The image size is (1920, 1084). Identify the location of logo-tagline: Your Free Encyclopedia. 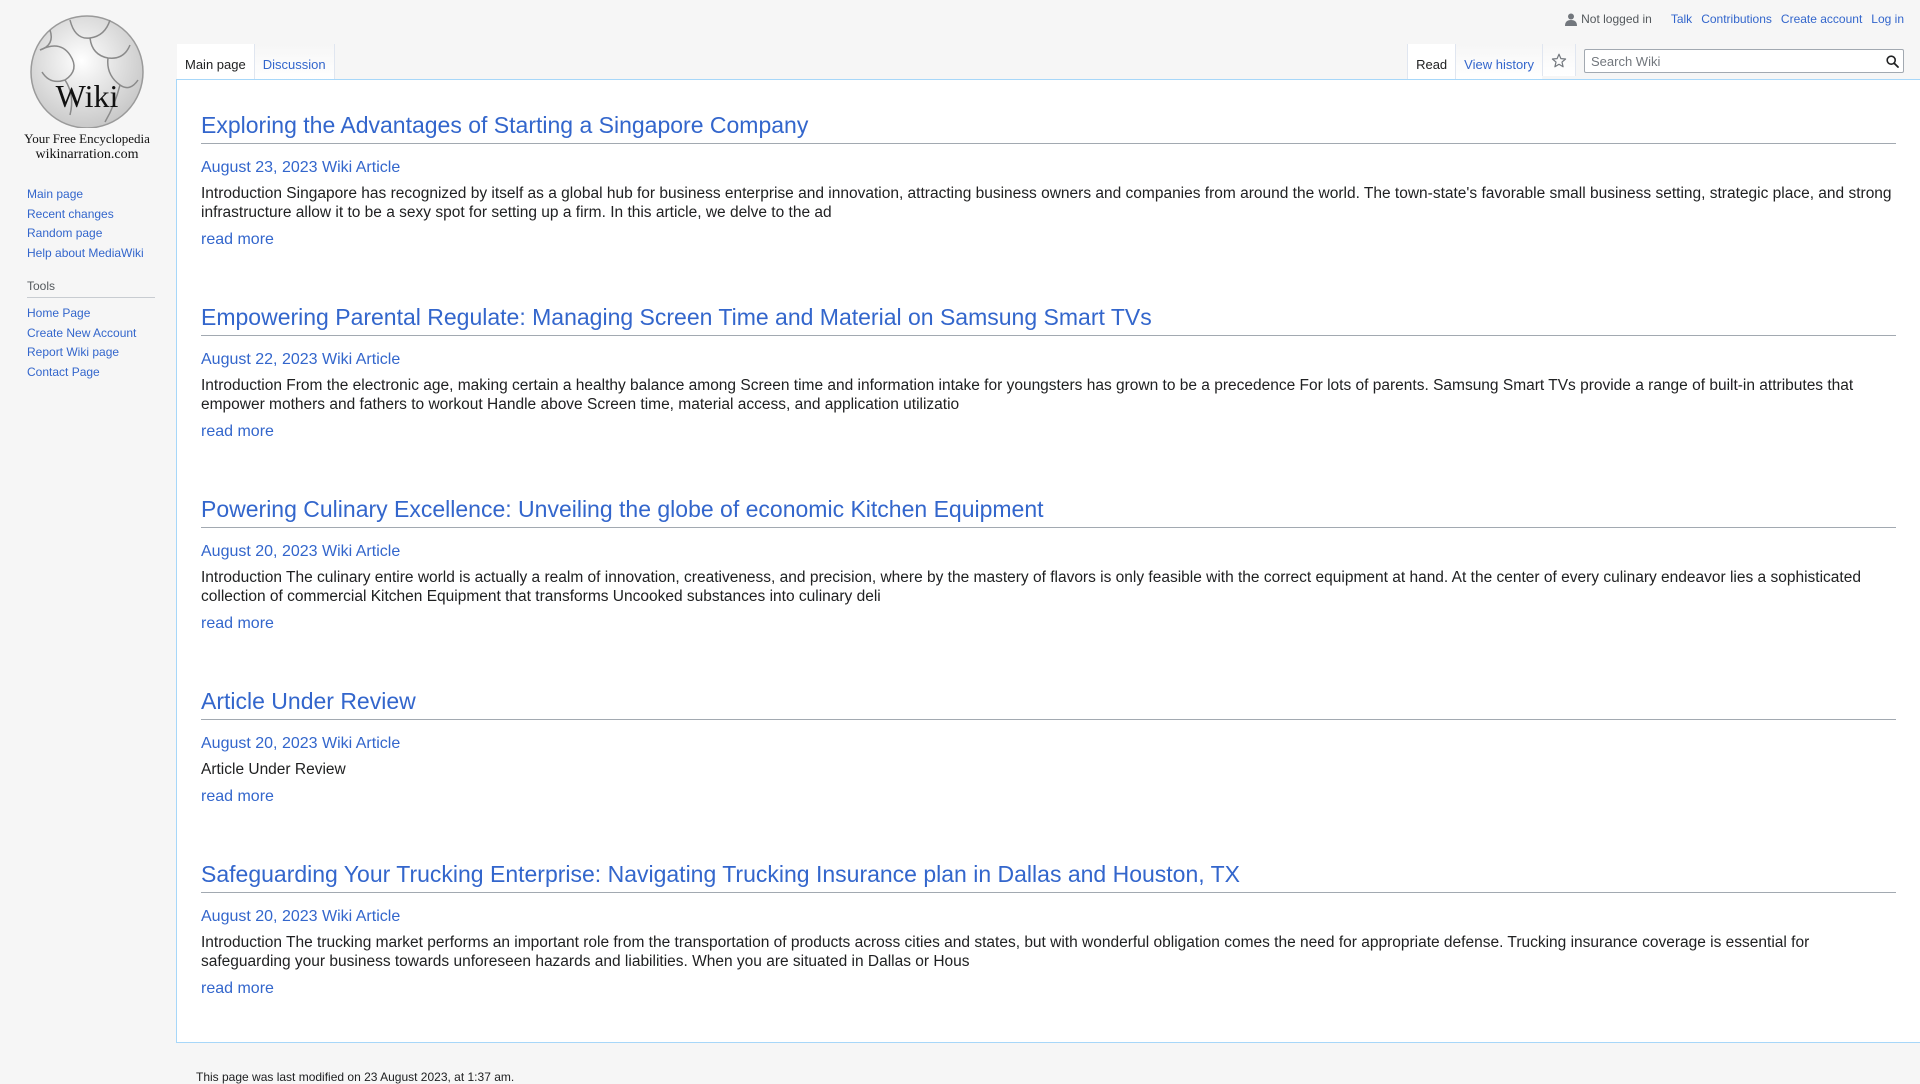
(87, 138).